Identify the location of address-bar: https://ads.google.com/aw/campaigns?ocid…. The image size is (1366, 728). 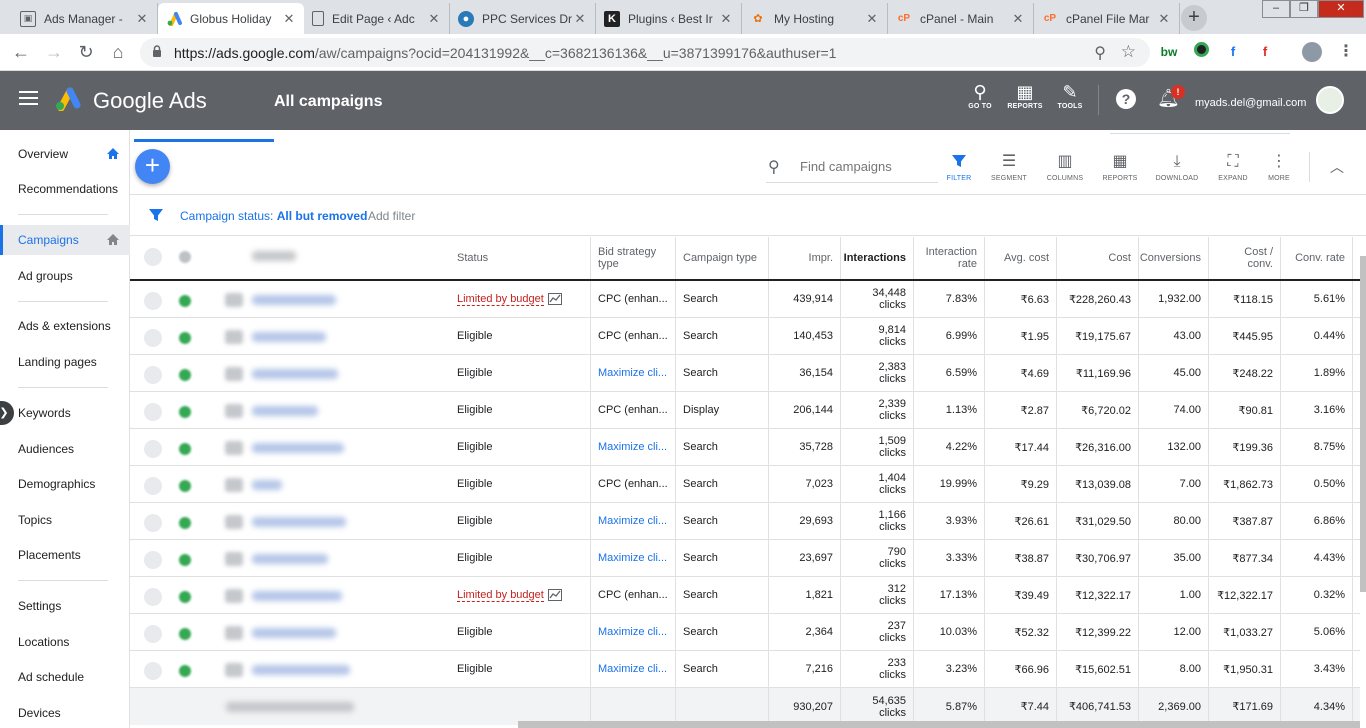
(645, 52).